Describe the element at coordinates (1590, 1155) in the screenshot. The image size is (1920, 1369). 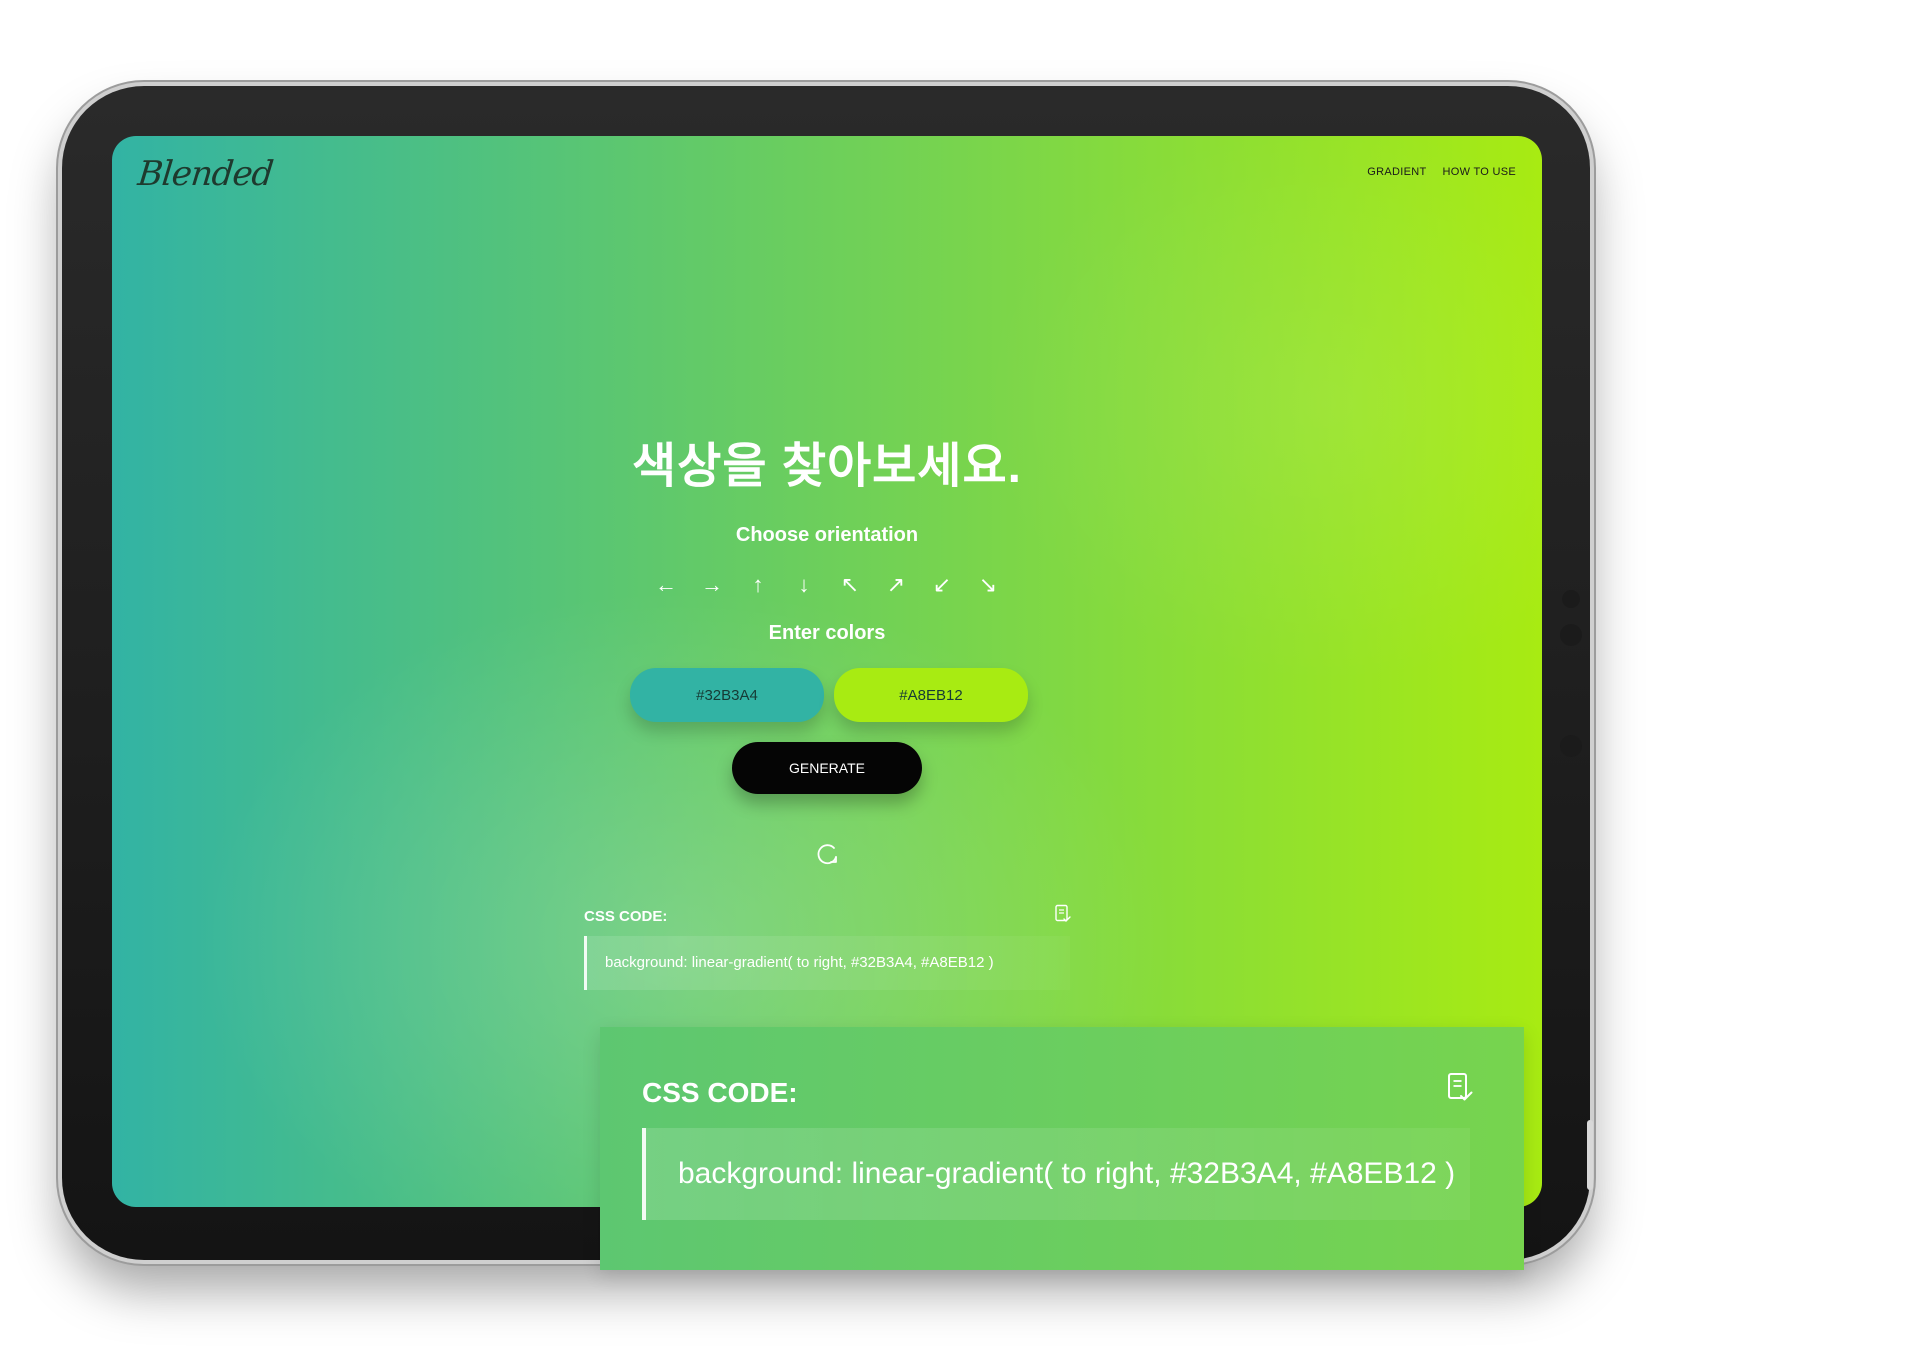
I see `tablet-power-button` at that location.